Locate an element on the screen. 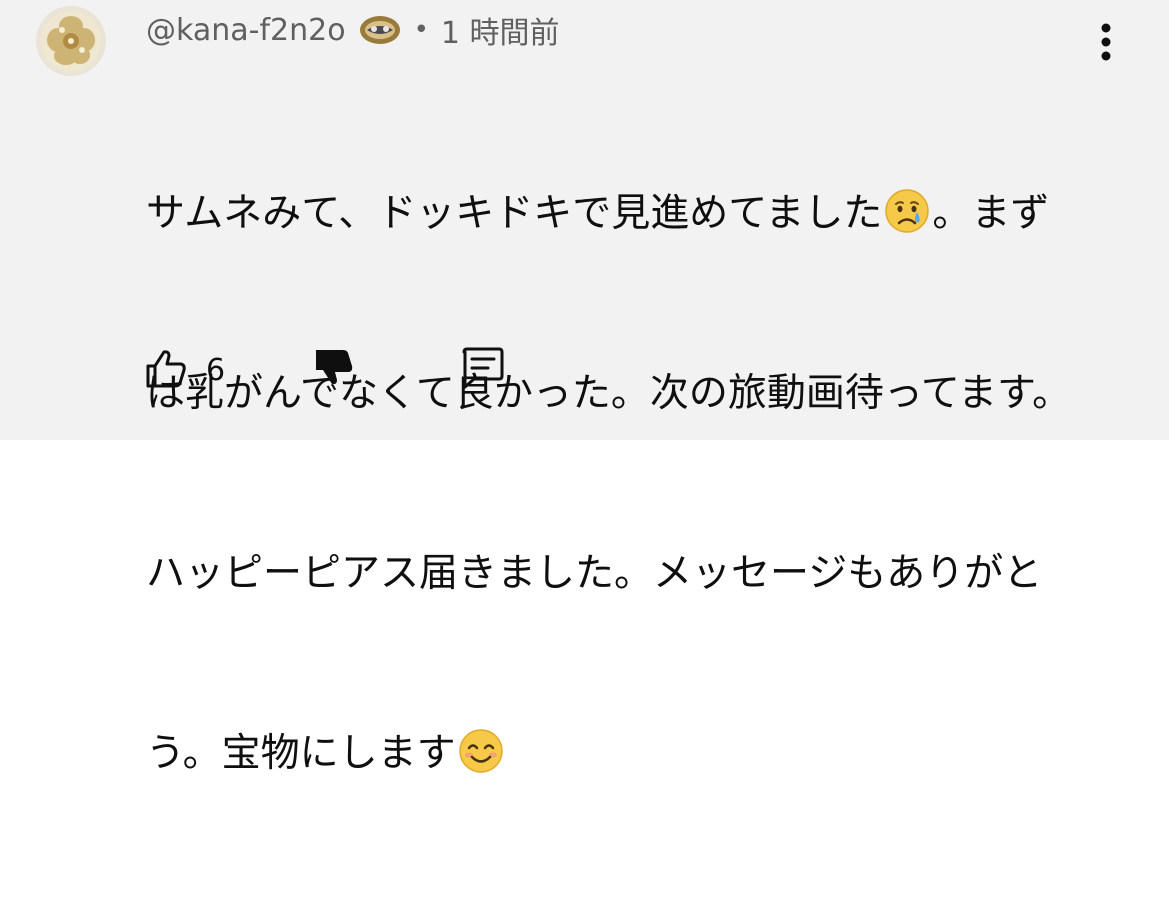 Image resolution: width=1169 pixels, height=902 pixels. comment-line-3: ハッピーピアス届きました。メッセージもありがと is located at coordinates (594, 573).